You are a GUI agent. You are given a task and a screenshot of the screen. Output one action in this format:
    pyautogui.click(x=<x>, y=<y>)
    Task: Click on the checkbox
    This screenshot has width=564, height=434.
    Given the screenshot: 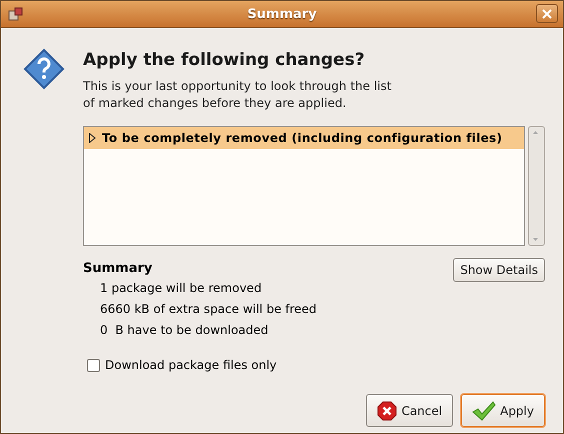 What is the action you would take?
    pyautogui.click(x=93, y=365)
    